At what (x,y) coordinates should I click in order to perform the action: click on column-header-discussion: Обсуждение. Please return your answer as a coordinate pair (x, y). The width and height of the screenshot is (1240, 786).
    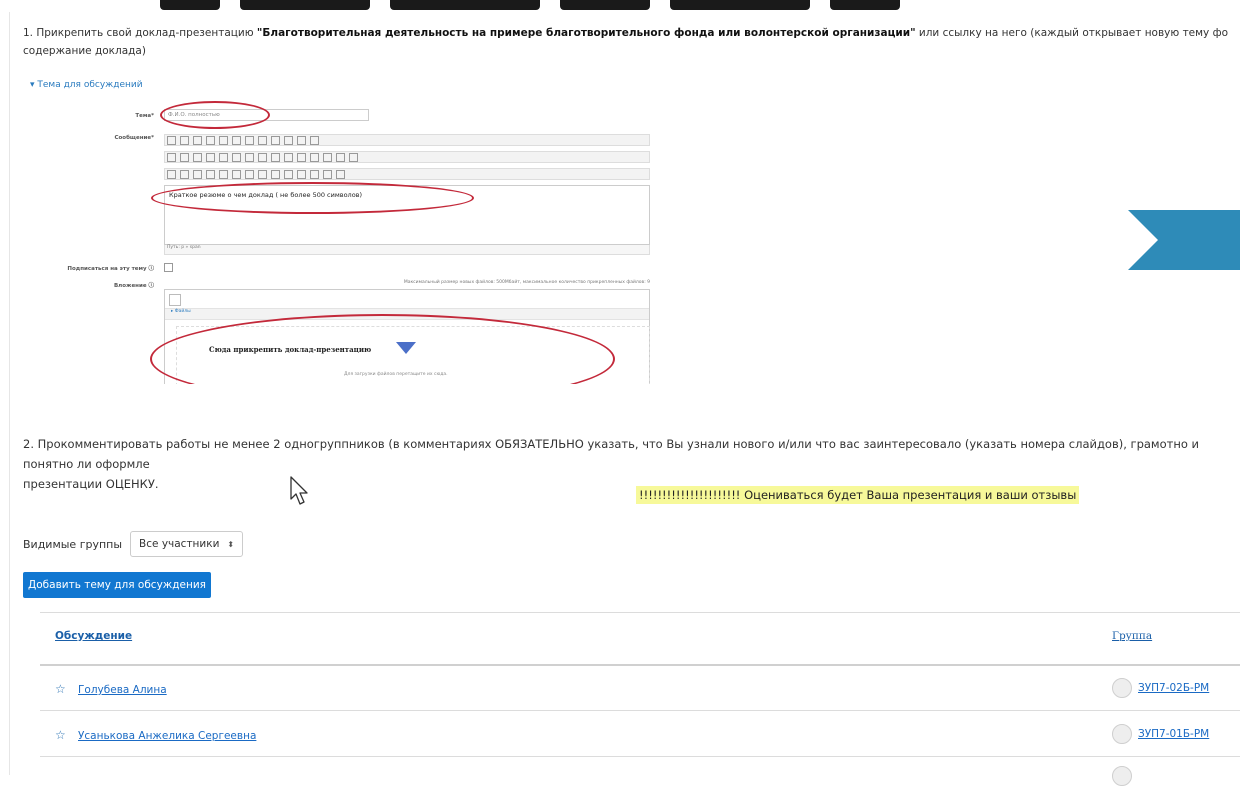
    Looking at the image, I should click on (93, 636).